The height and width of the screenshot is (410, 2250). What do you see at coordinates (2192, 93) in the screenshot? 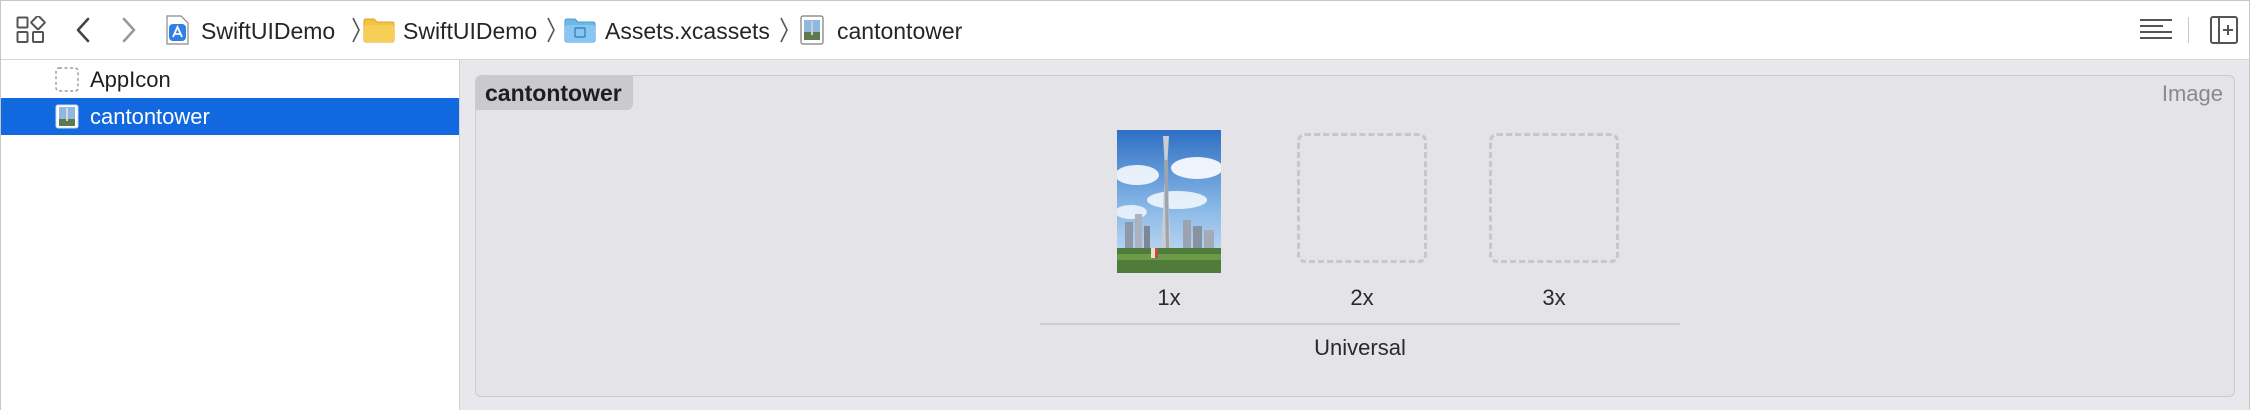
I see `asset-type-label: Image` at bounding box center [2192, 93].